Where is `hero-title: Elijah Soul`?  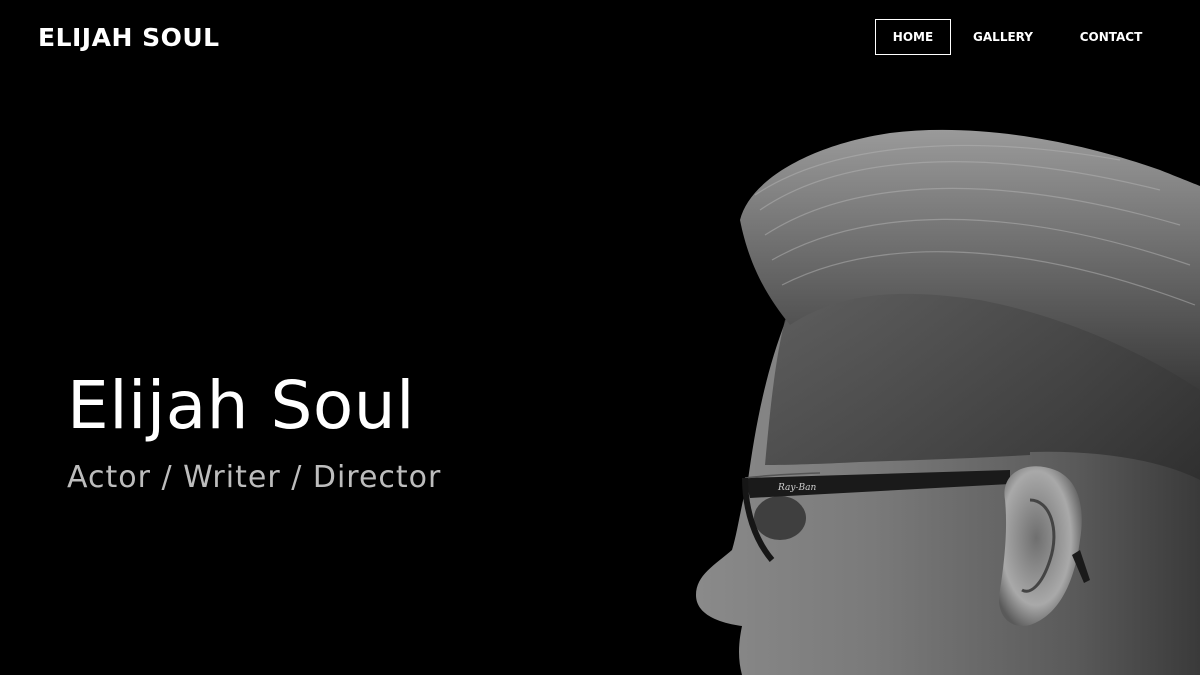
hero-title: Elijah Soul is located at coordinates (241, 405).